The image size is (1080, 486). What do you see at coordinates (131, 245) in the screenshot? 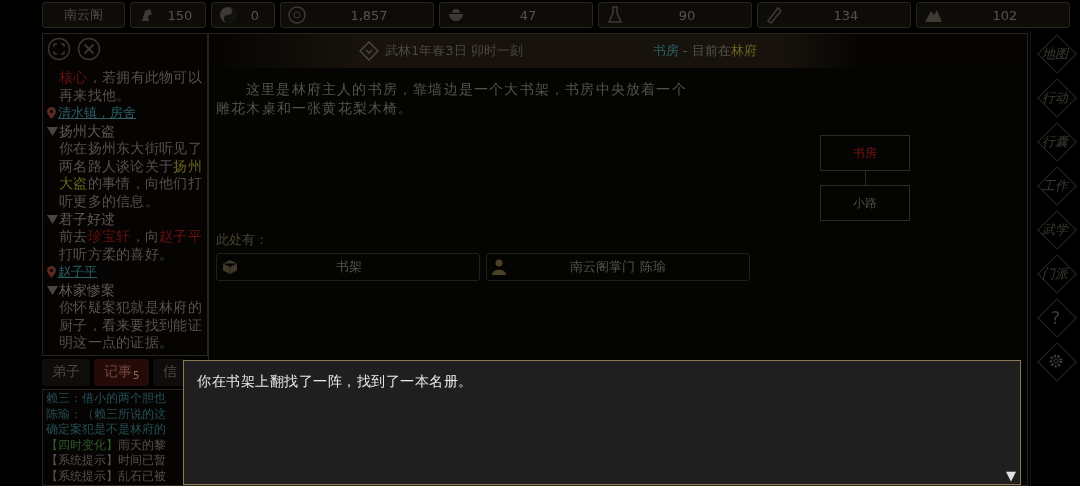
I see `quest-description: 前去珍宝轩，向赵子平 打听方柔的喜好。` at bounding box center [131, 245].